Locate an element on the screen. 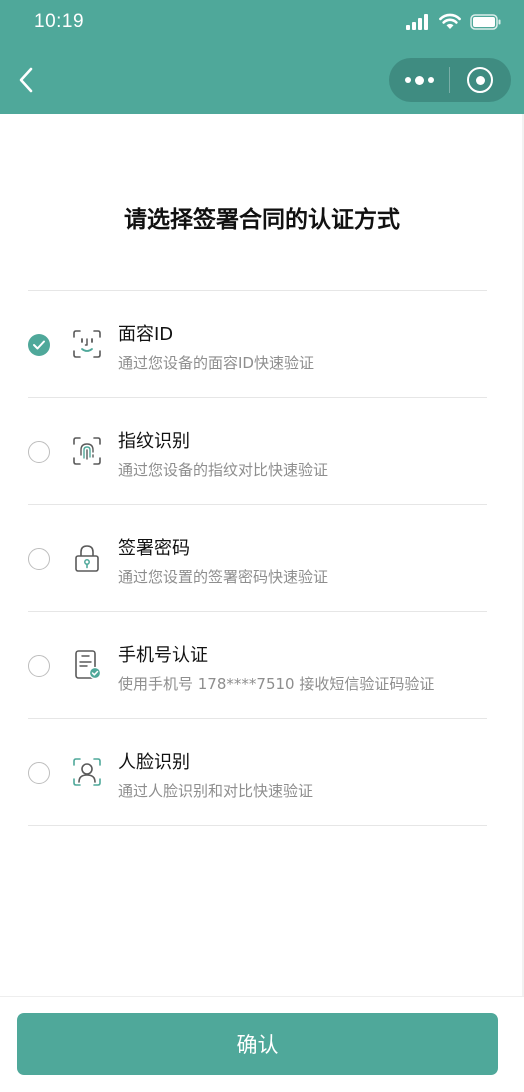 The width and height of the screenshot is (524, 1092). option-title: 手机号认证 is located at coordinates (163, 655).